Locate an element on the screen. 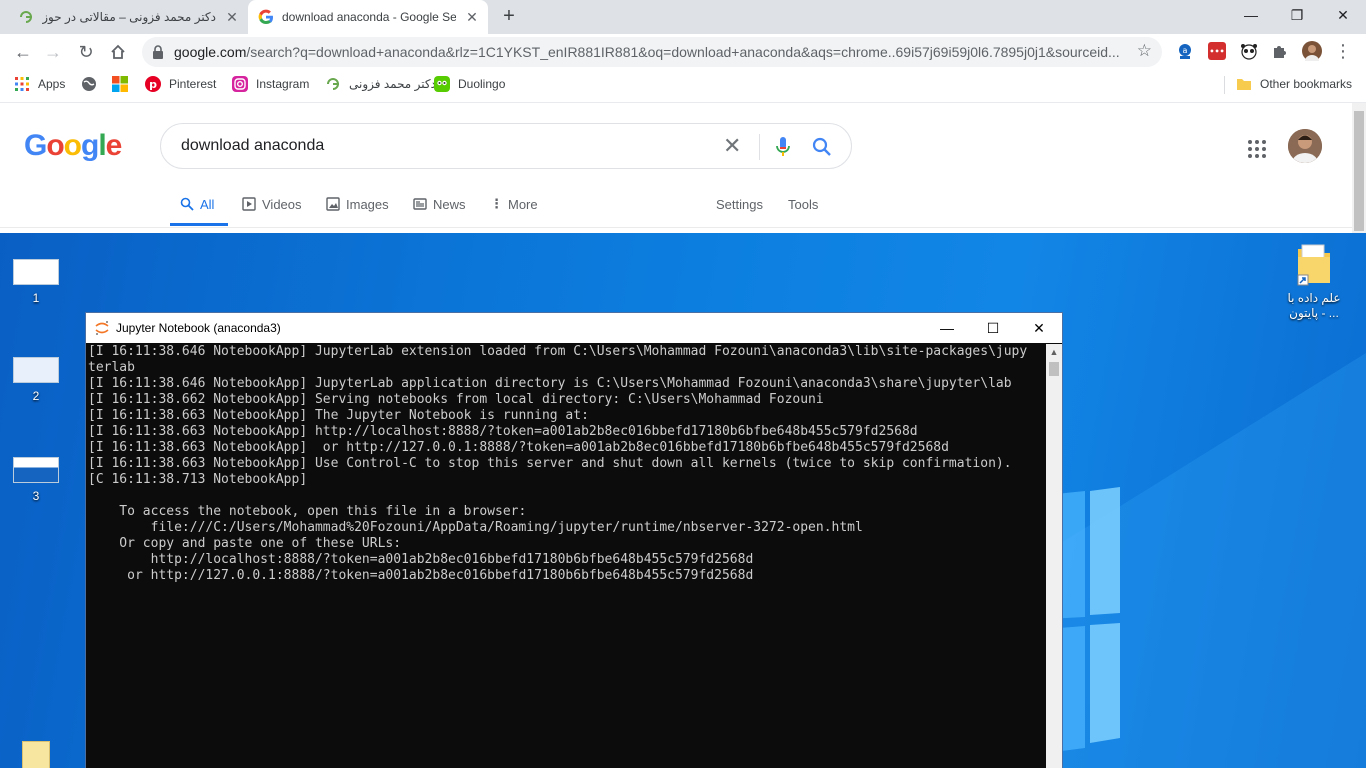  maximize-button: ❐ is located at coordinates (1297, 15).